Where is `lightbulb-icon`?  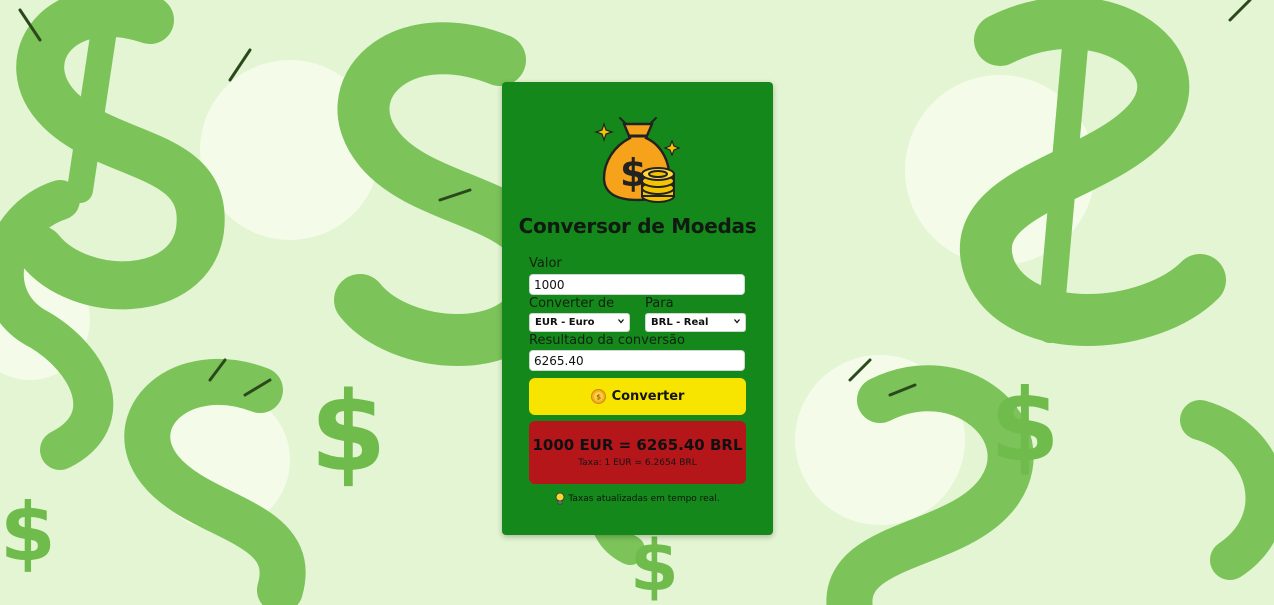 lightbulb-icon is located at coordinates (560, 498).